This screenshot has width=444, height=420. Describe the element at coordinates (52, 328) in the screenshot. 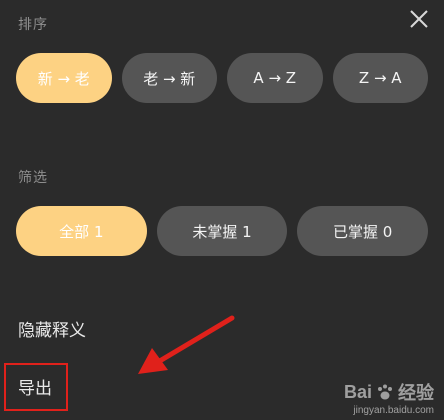

I see `hide-definition-option: 隐藏释义` at that location.